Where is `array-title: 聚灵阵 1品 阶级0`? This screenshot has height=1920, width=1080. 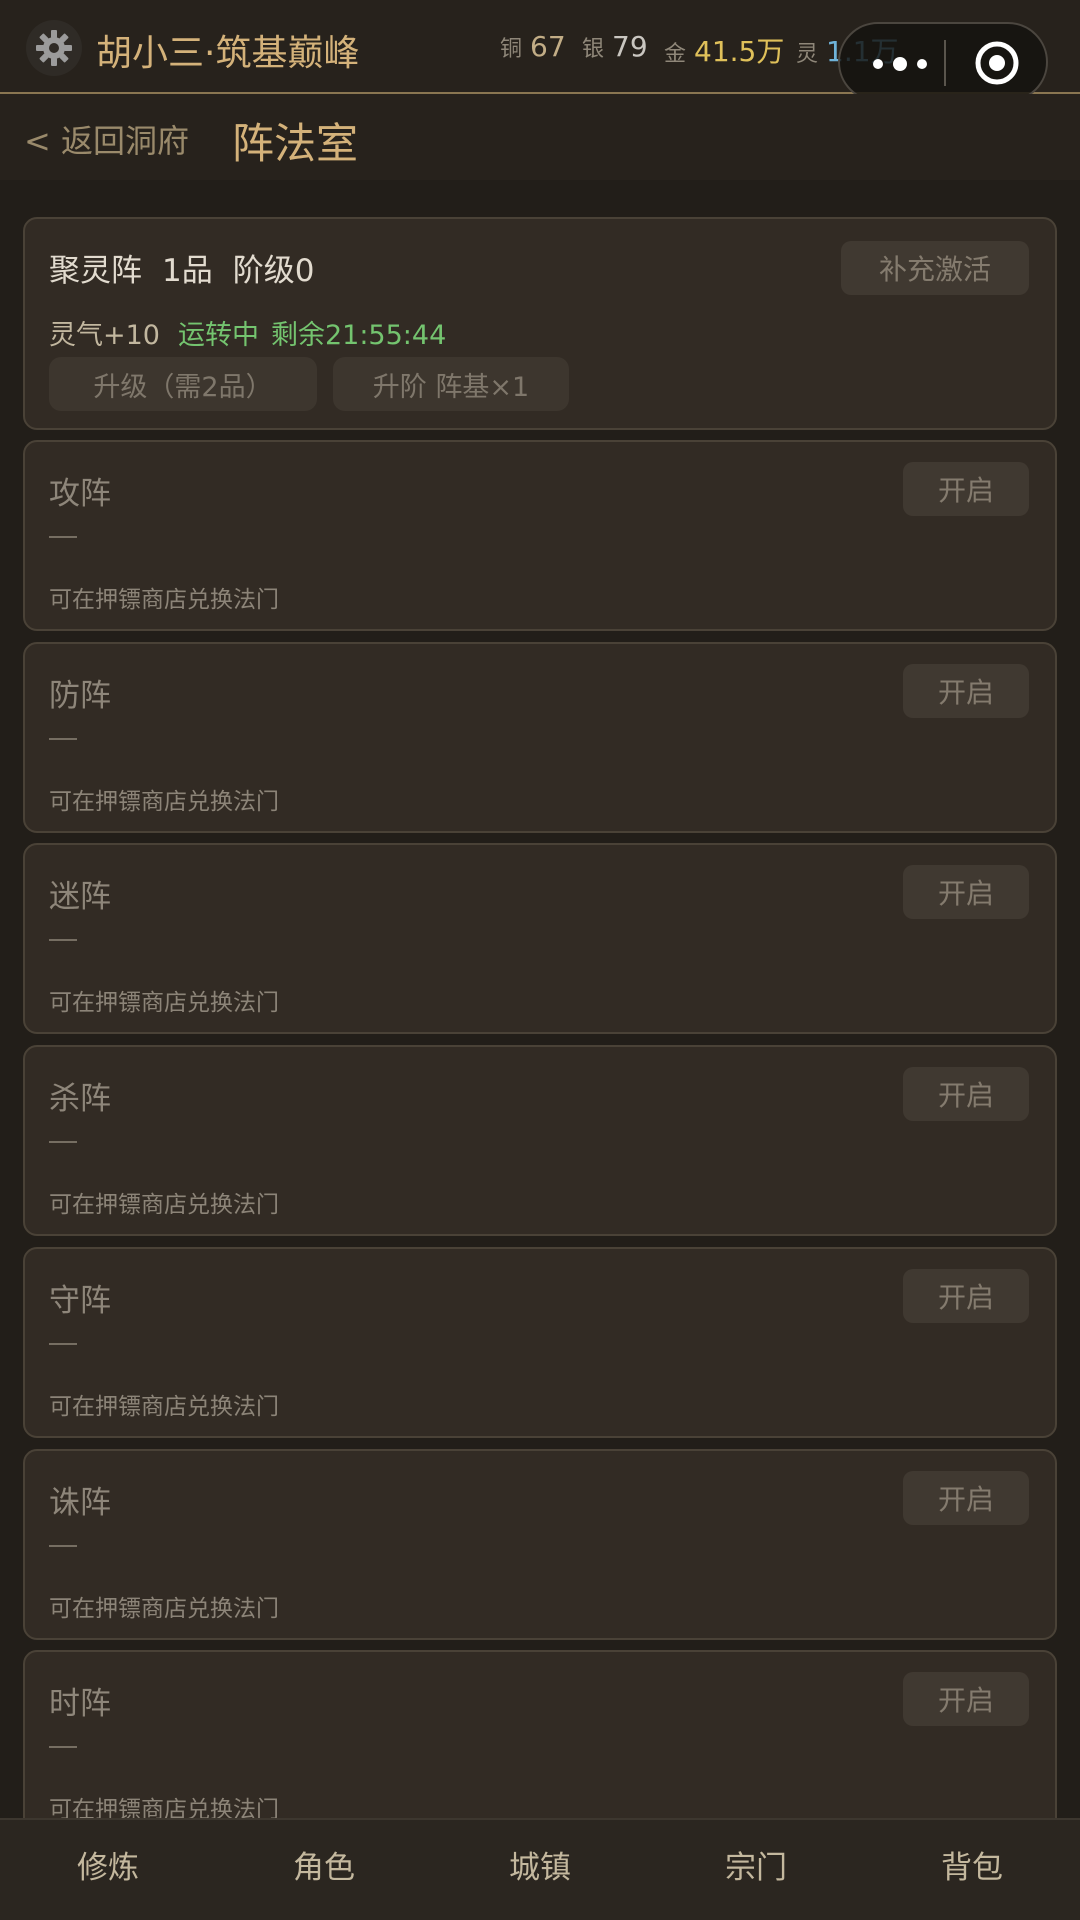
array-title: 聚灵阵 1品 阶级0 is located at coordinates (181, 267).